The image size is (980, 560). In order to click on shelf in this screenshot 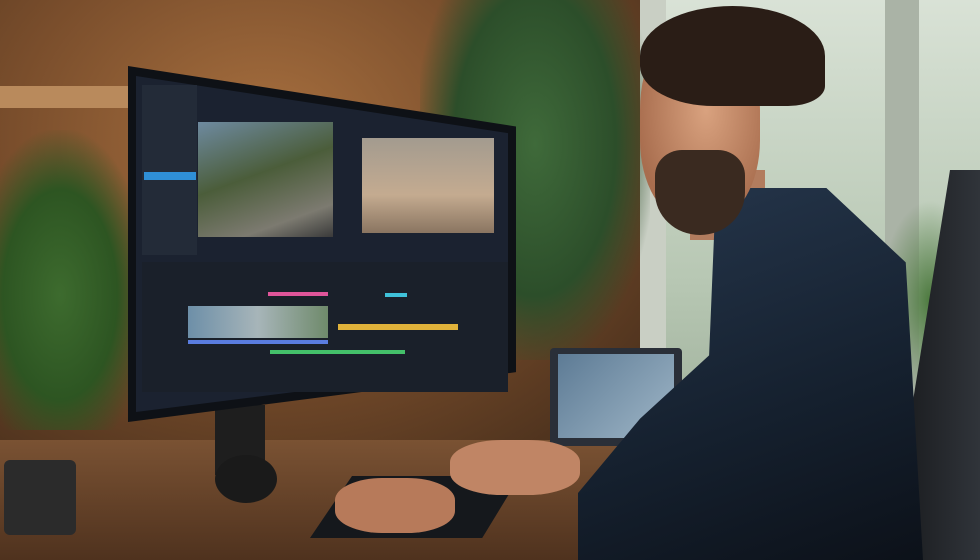, I will do `click(70, 97)`.